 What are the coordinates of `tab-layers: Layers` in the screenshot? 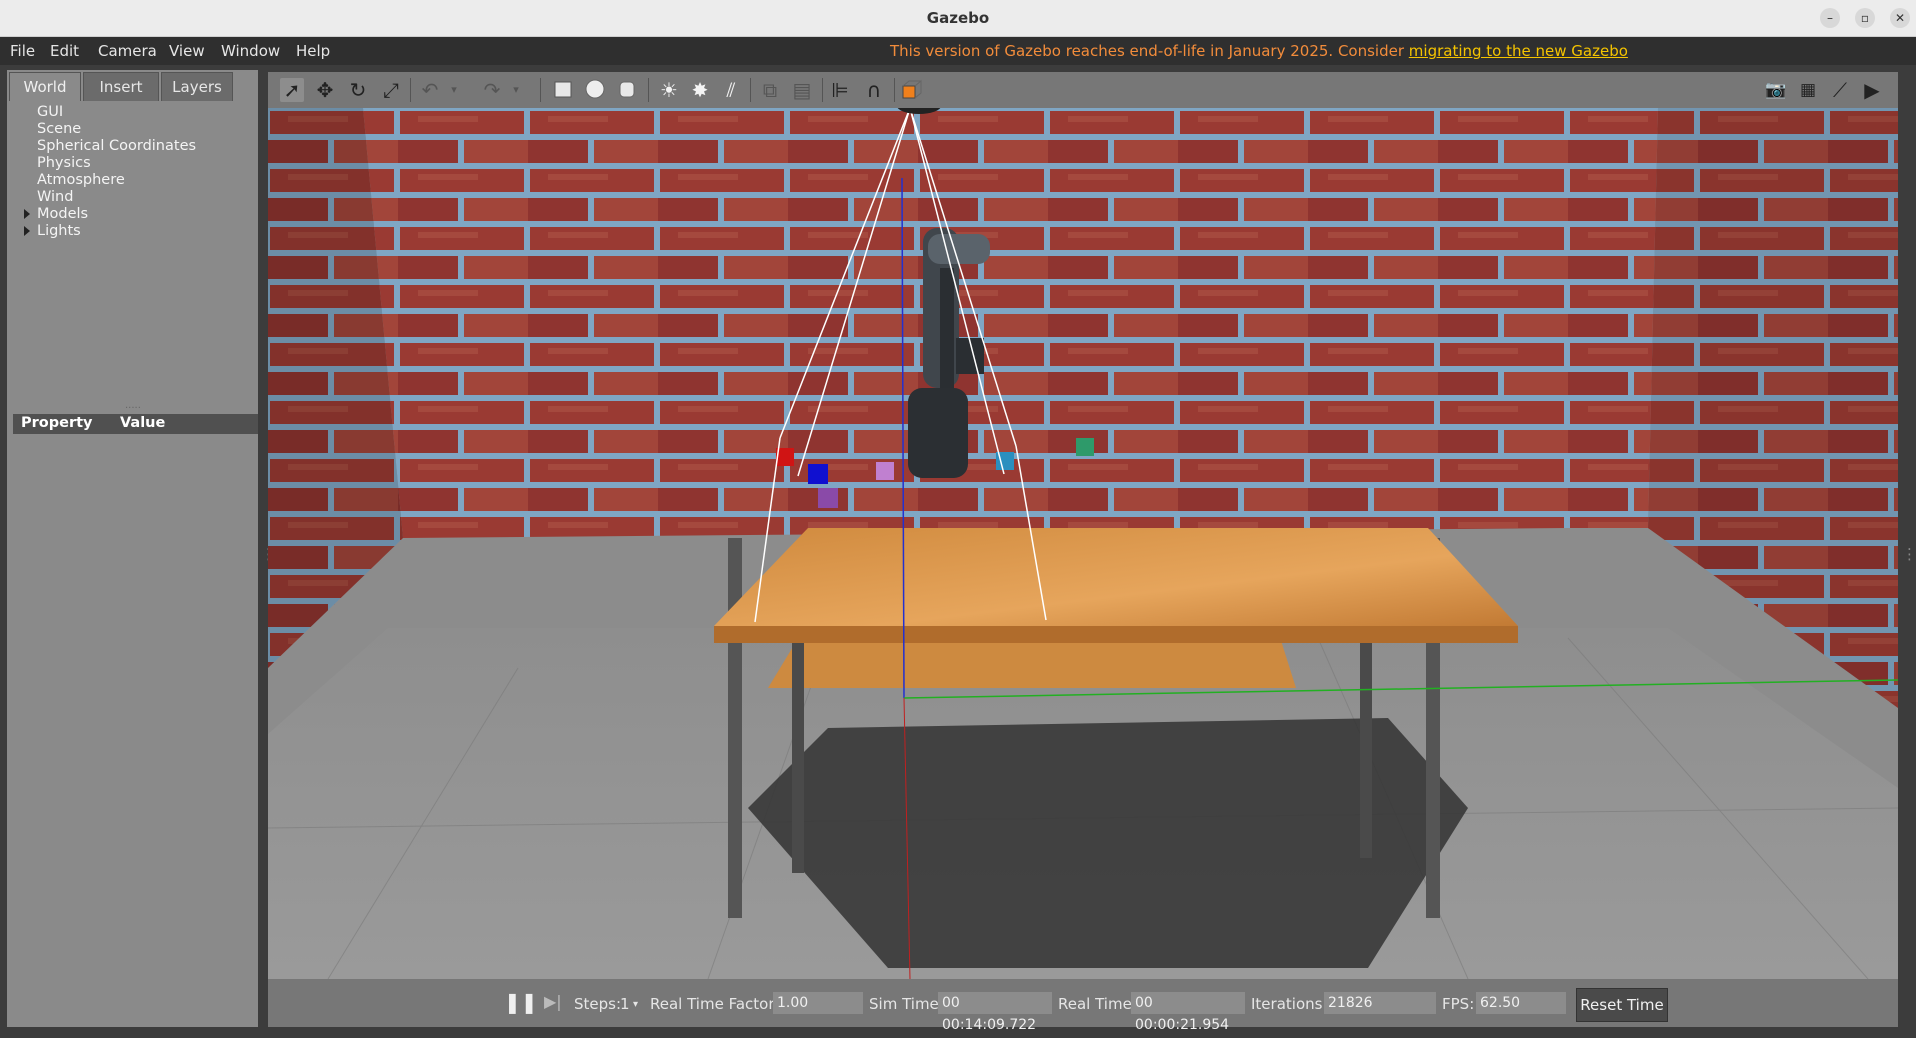 It's located at (197, 86).